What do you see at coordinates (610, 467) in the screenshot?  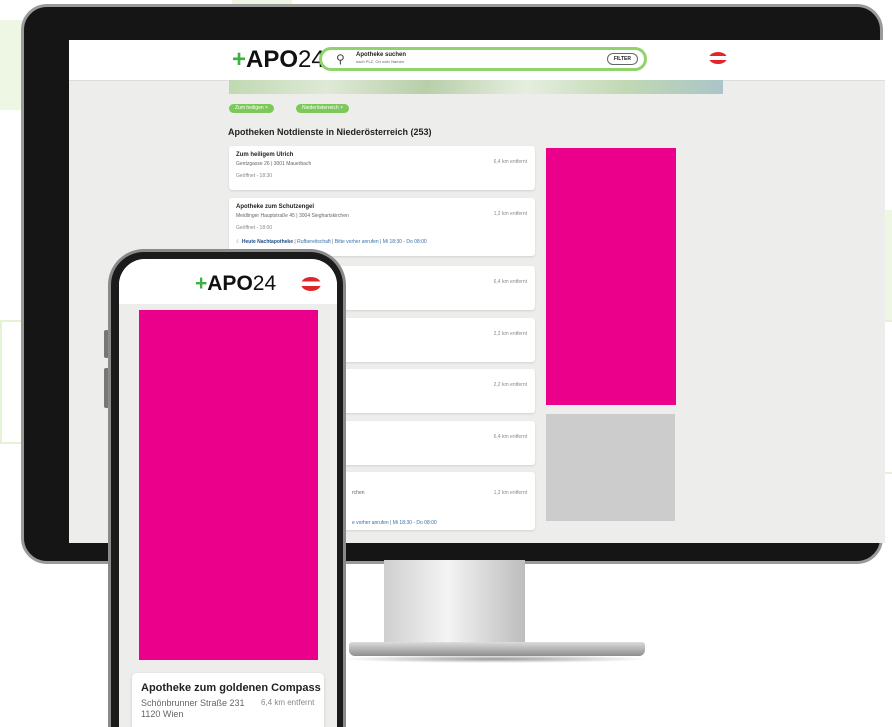 I see `advertisement-placeholder` at bounding box center [610, 467].